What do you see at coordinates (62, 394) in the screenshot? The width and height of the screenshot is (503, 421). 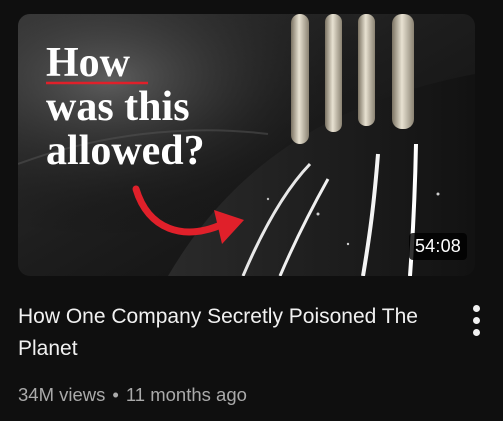 I see `view-count: 34M views` at bounding box center [62, 394].